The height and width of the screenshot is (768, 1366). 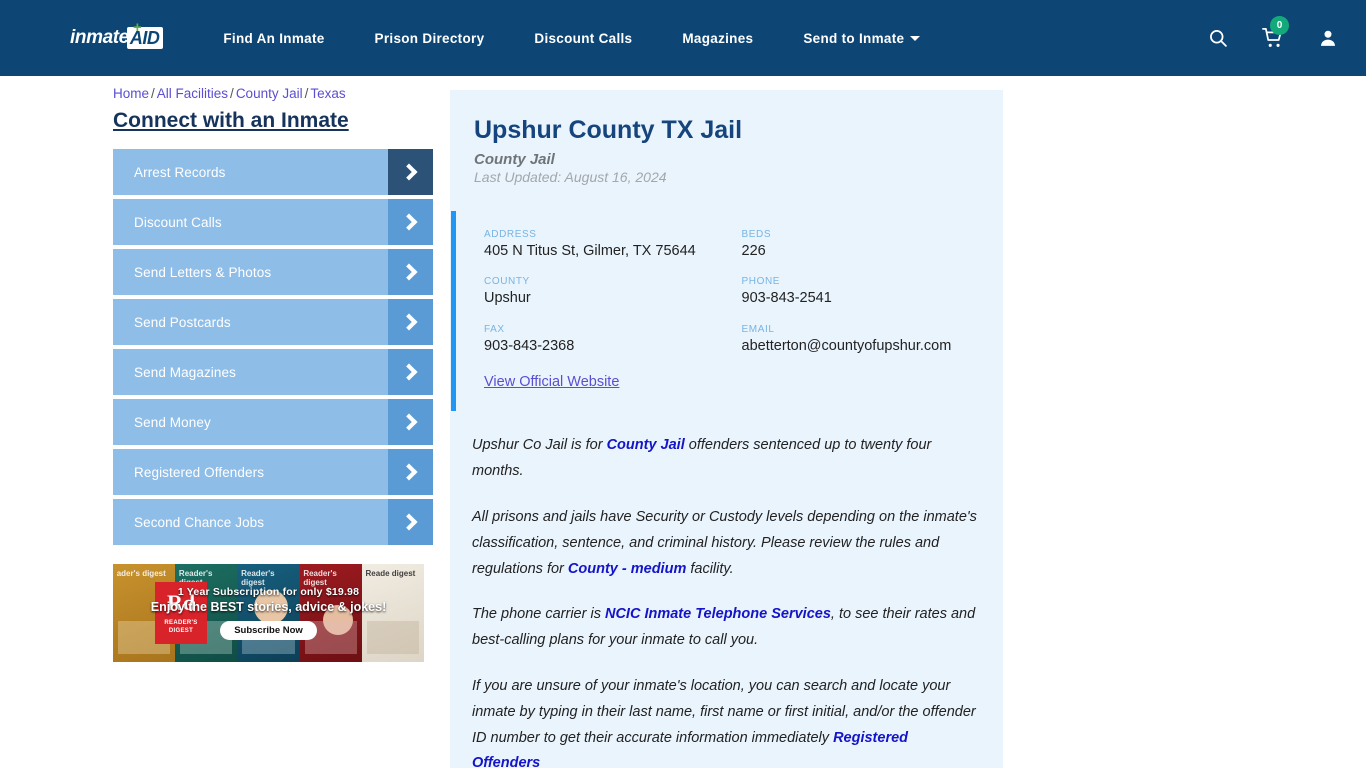 I want to click on info-label: COUNTY, so click(x=507, y=282).